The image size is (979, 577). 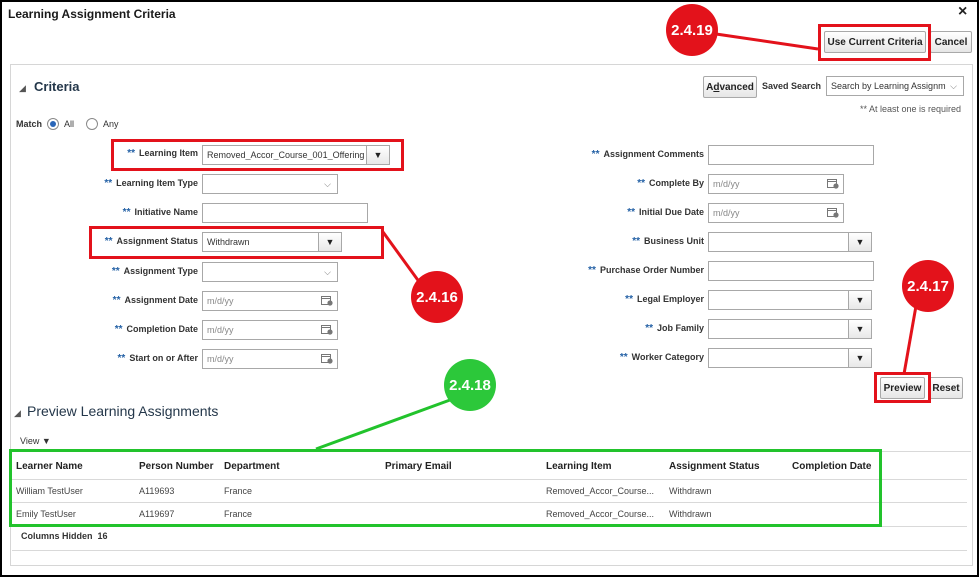 What do you see at coordinates (692, 30) in the screenshot?
I see `step-badge-2419: 2.4.19` at bounding box center [692, 30].